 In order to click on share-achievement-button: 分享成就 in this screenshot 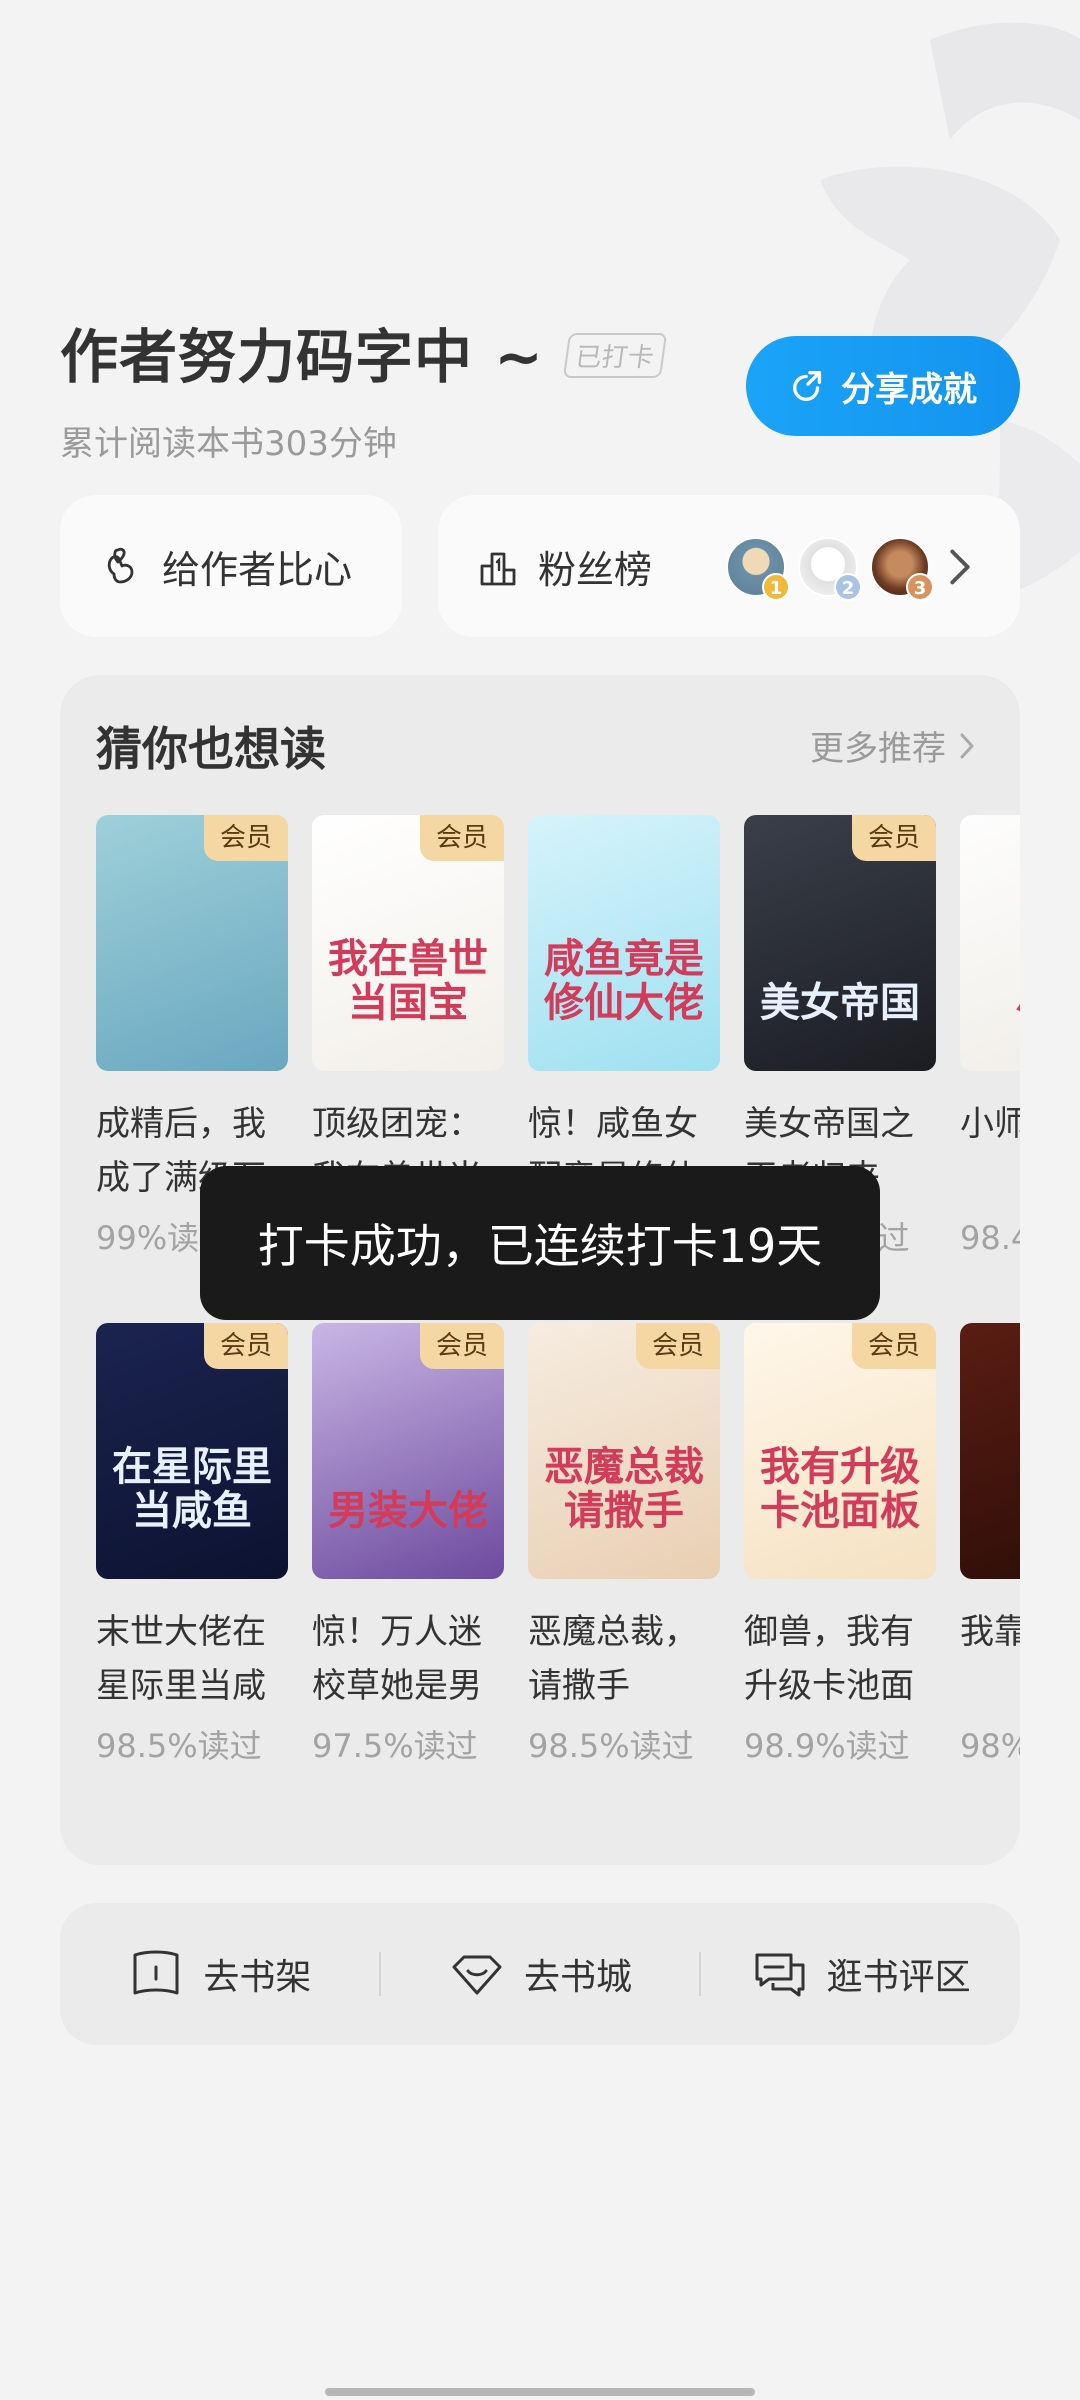, I will do `click(883, 386)`.